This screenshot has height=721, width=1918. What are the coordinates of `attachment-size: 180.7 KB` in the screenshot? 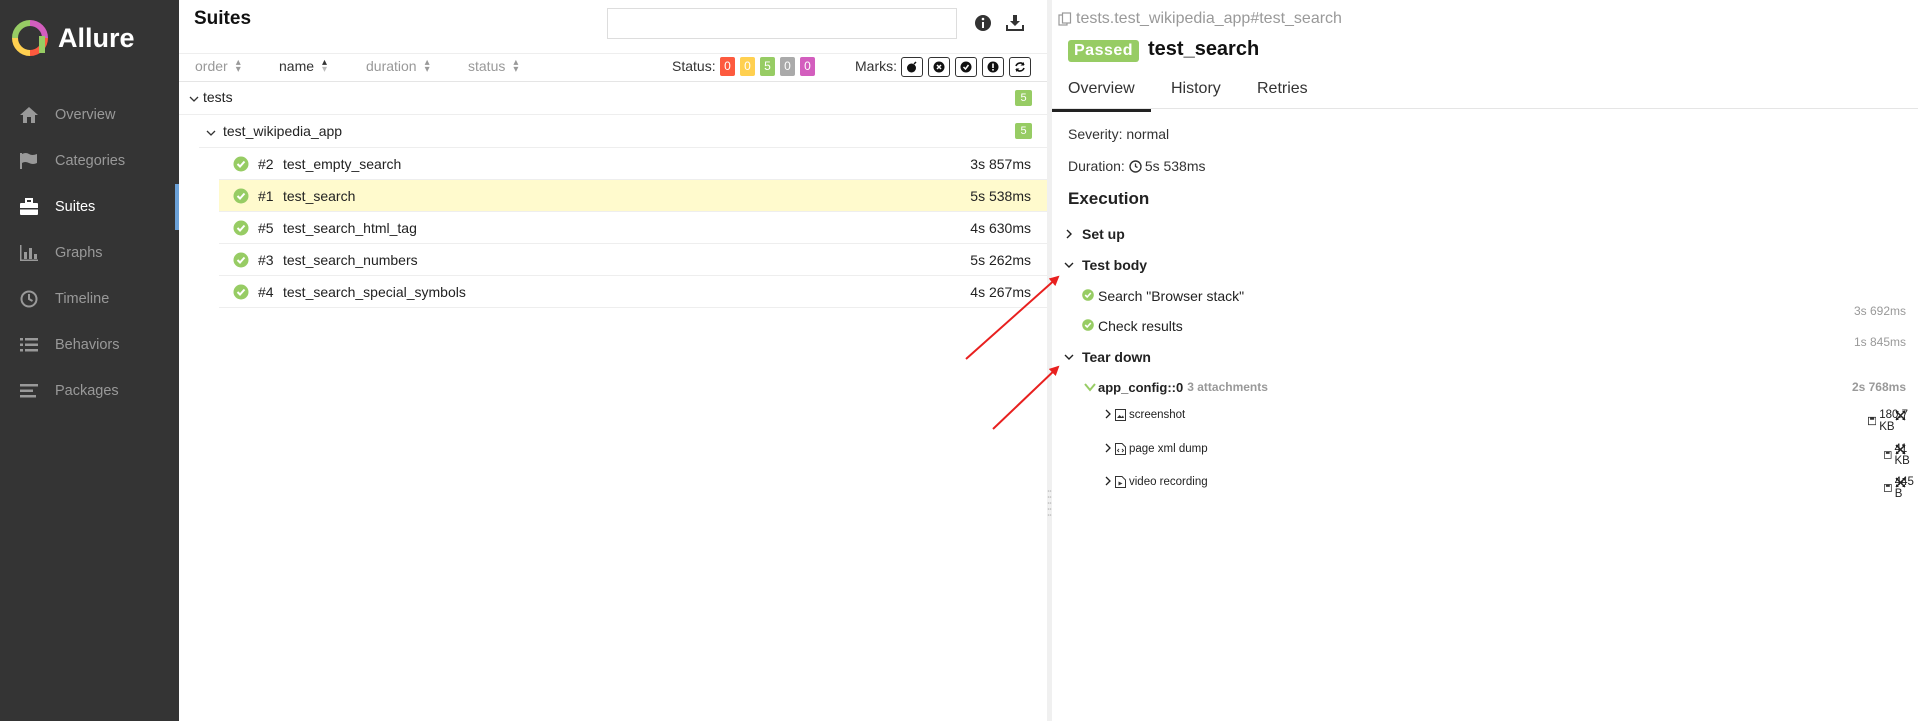 It's located at (1893, 421).